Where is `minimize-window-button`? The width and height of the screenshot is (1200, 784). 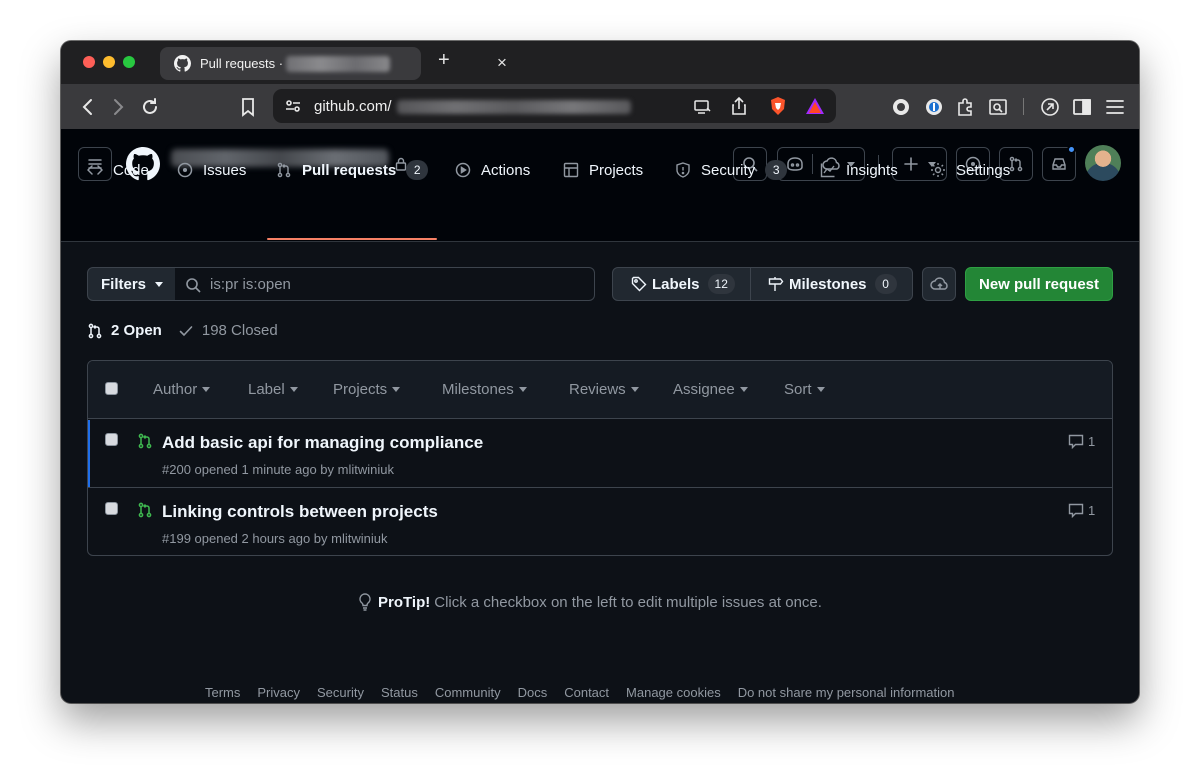 minimize-window-button is located at coordinates (109, 62).